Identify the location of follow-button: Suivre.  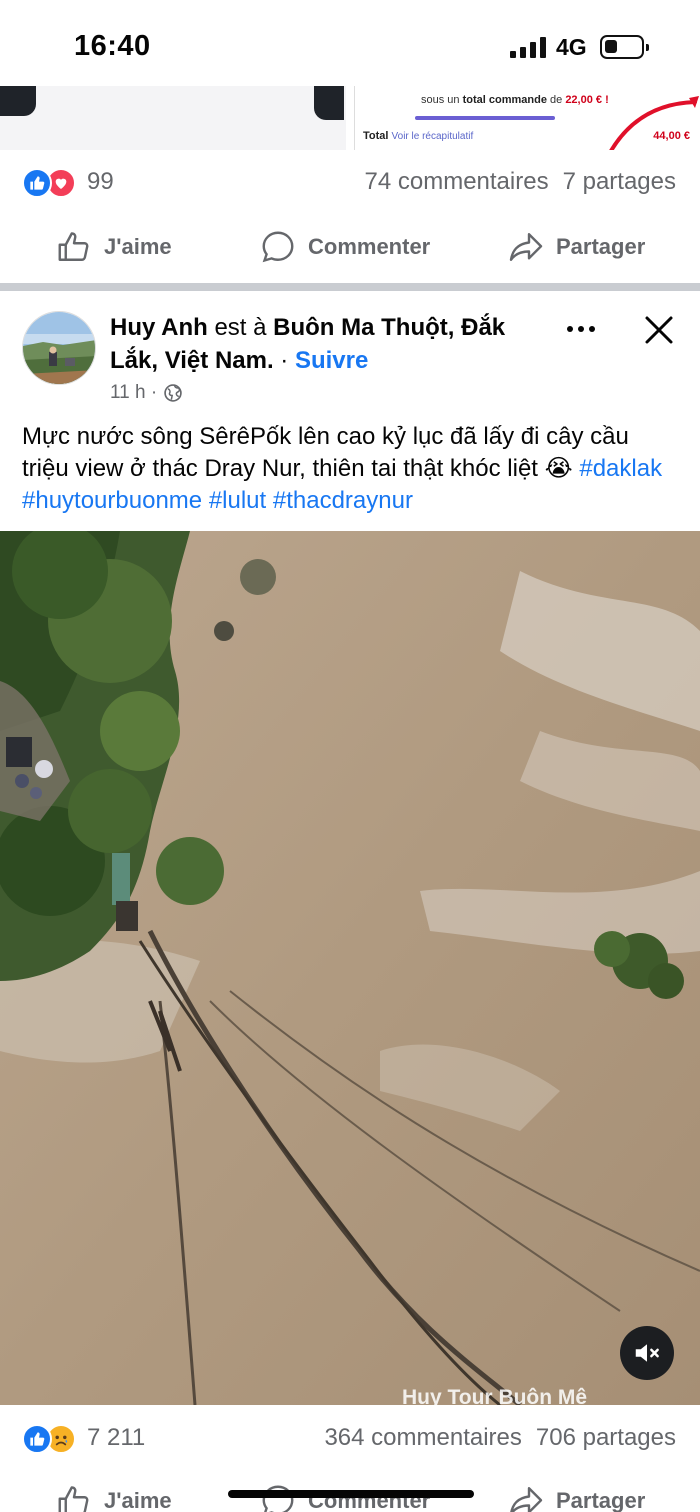
(331, 360).